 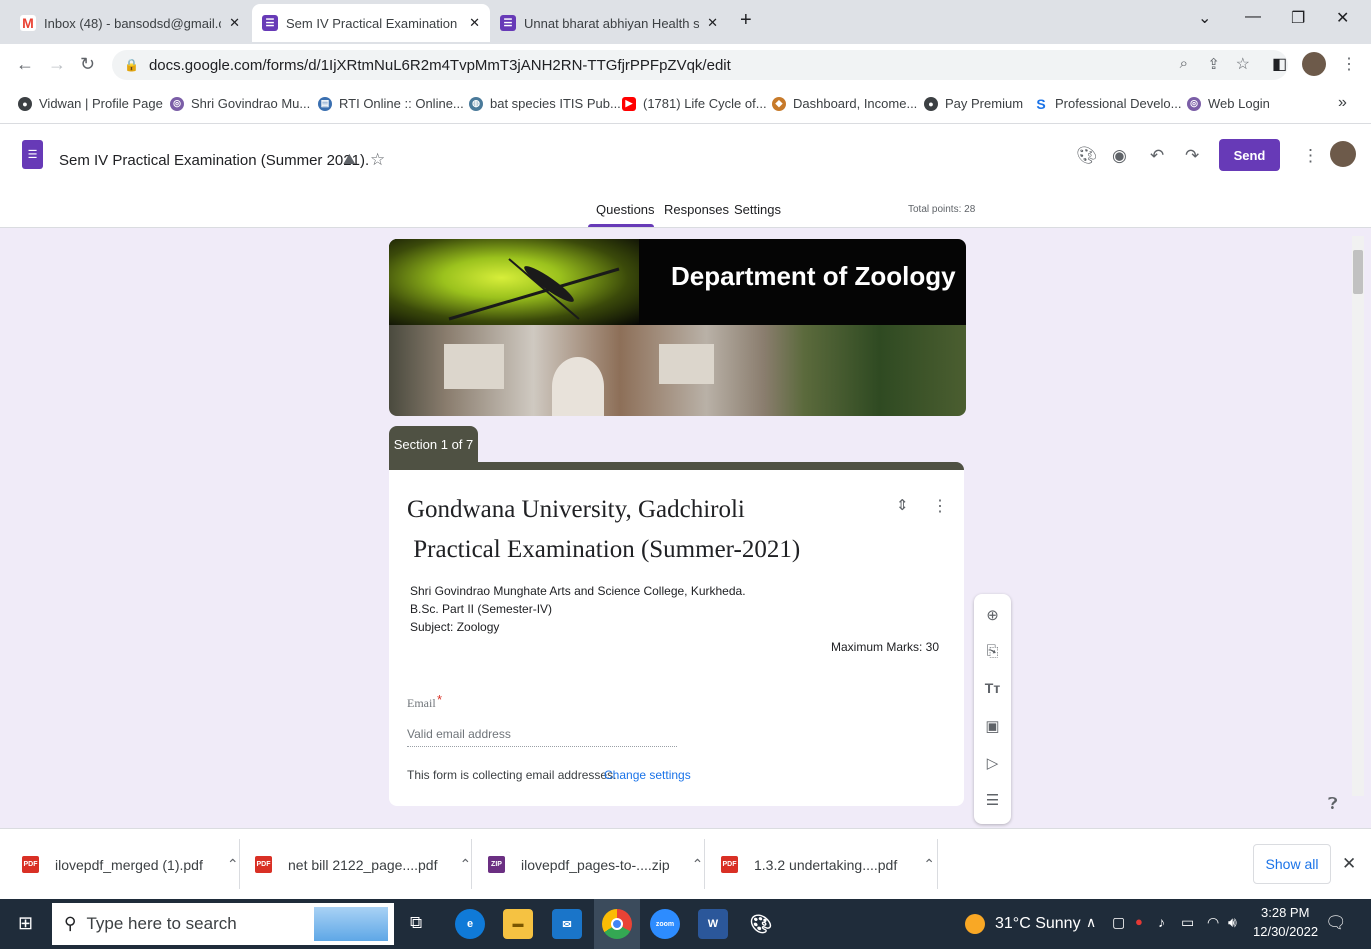 I want to click on window-close-icon: ✕, so click(x=1342, y=18).